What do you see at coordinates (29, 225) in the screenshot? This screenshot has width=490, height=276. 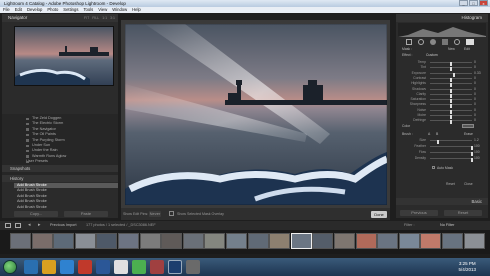 I see `back-arrow-icon: ◂` at bounding box center [29, 225].